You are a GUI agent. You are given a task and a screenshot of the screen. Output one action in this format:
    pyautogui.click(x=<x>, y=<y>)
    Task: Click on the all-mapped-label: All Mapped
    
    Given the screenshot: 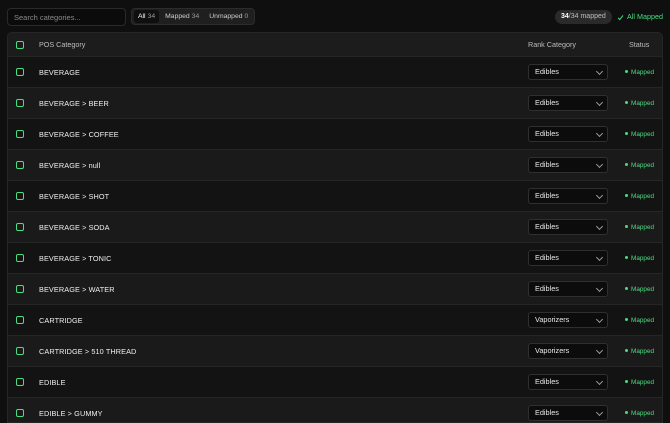 What is the action you would take?
    pyautogui.click(x=645, y=16)
    